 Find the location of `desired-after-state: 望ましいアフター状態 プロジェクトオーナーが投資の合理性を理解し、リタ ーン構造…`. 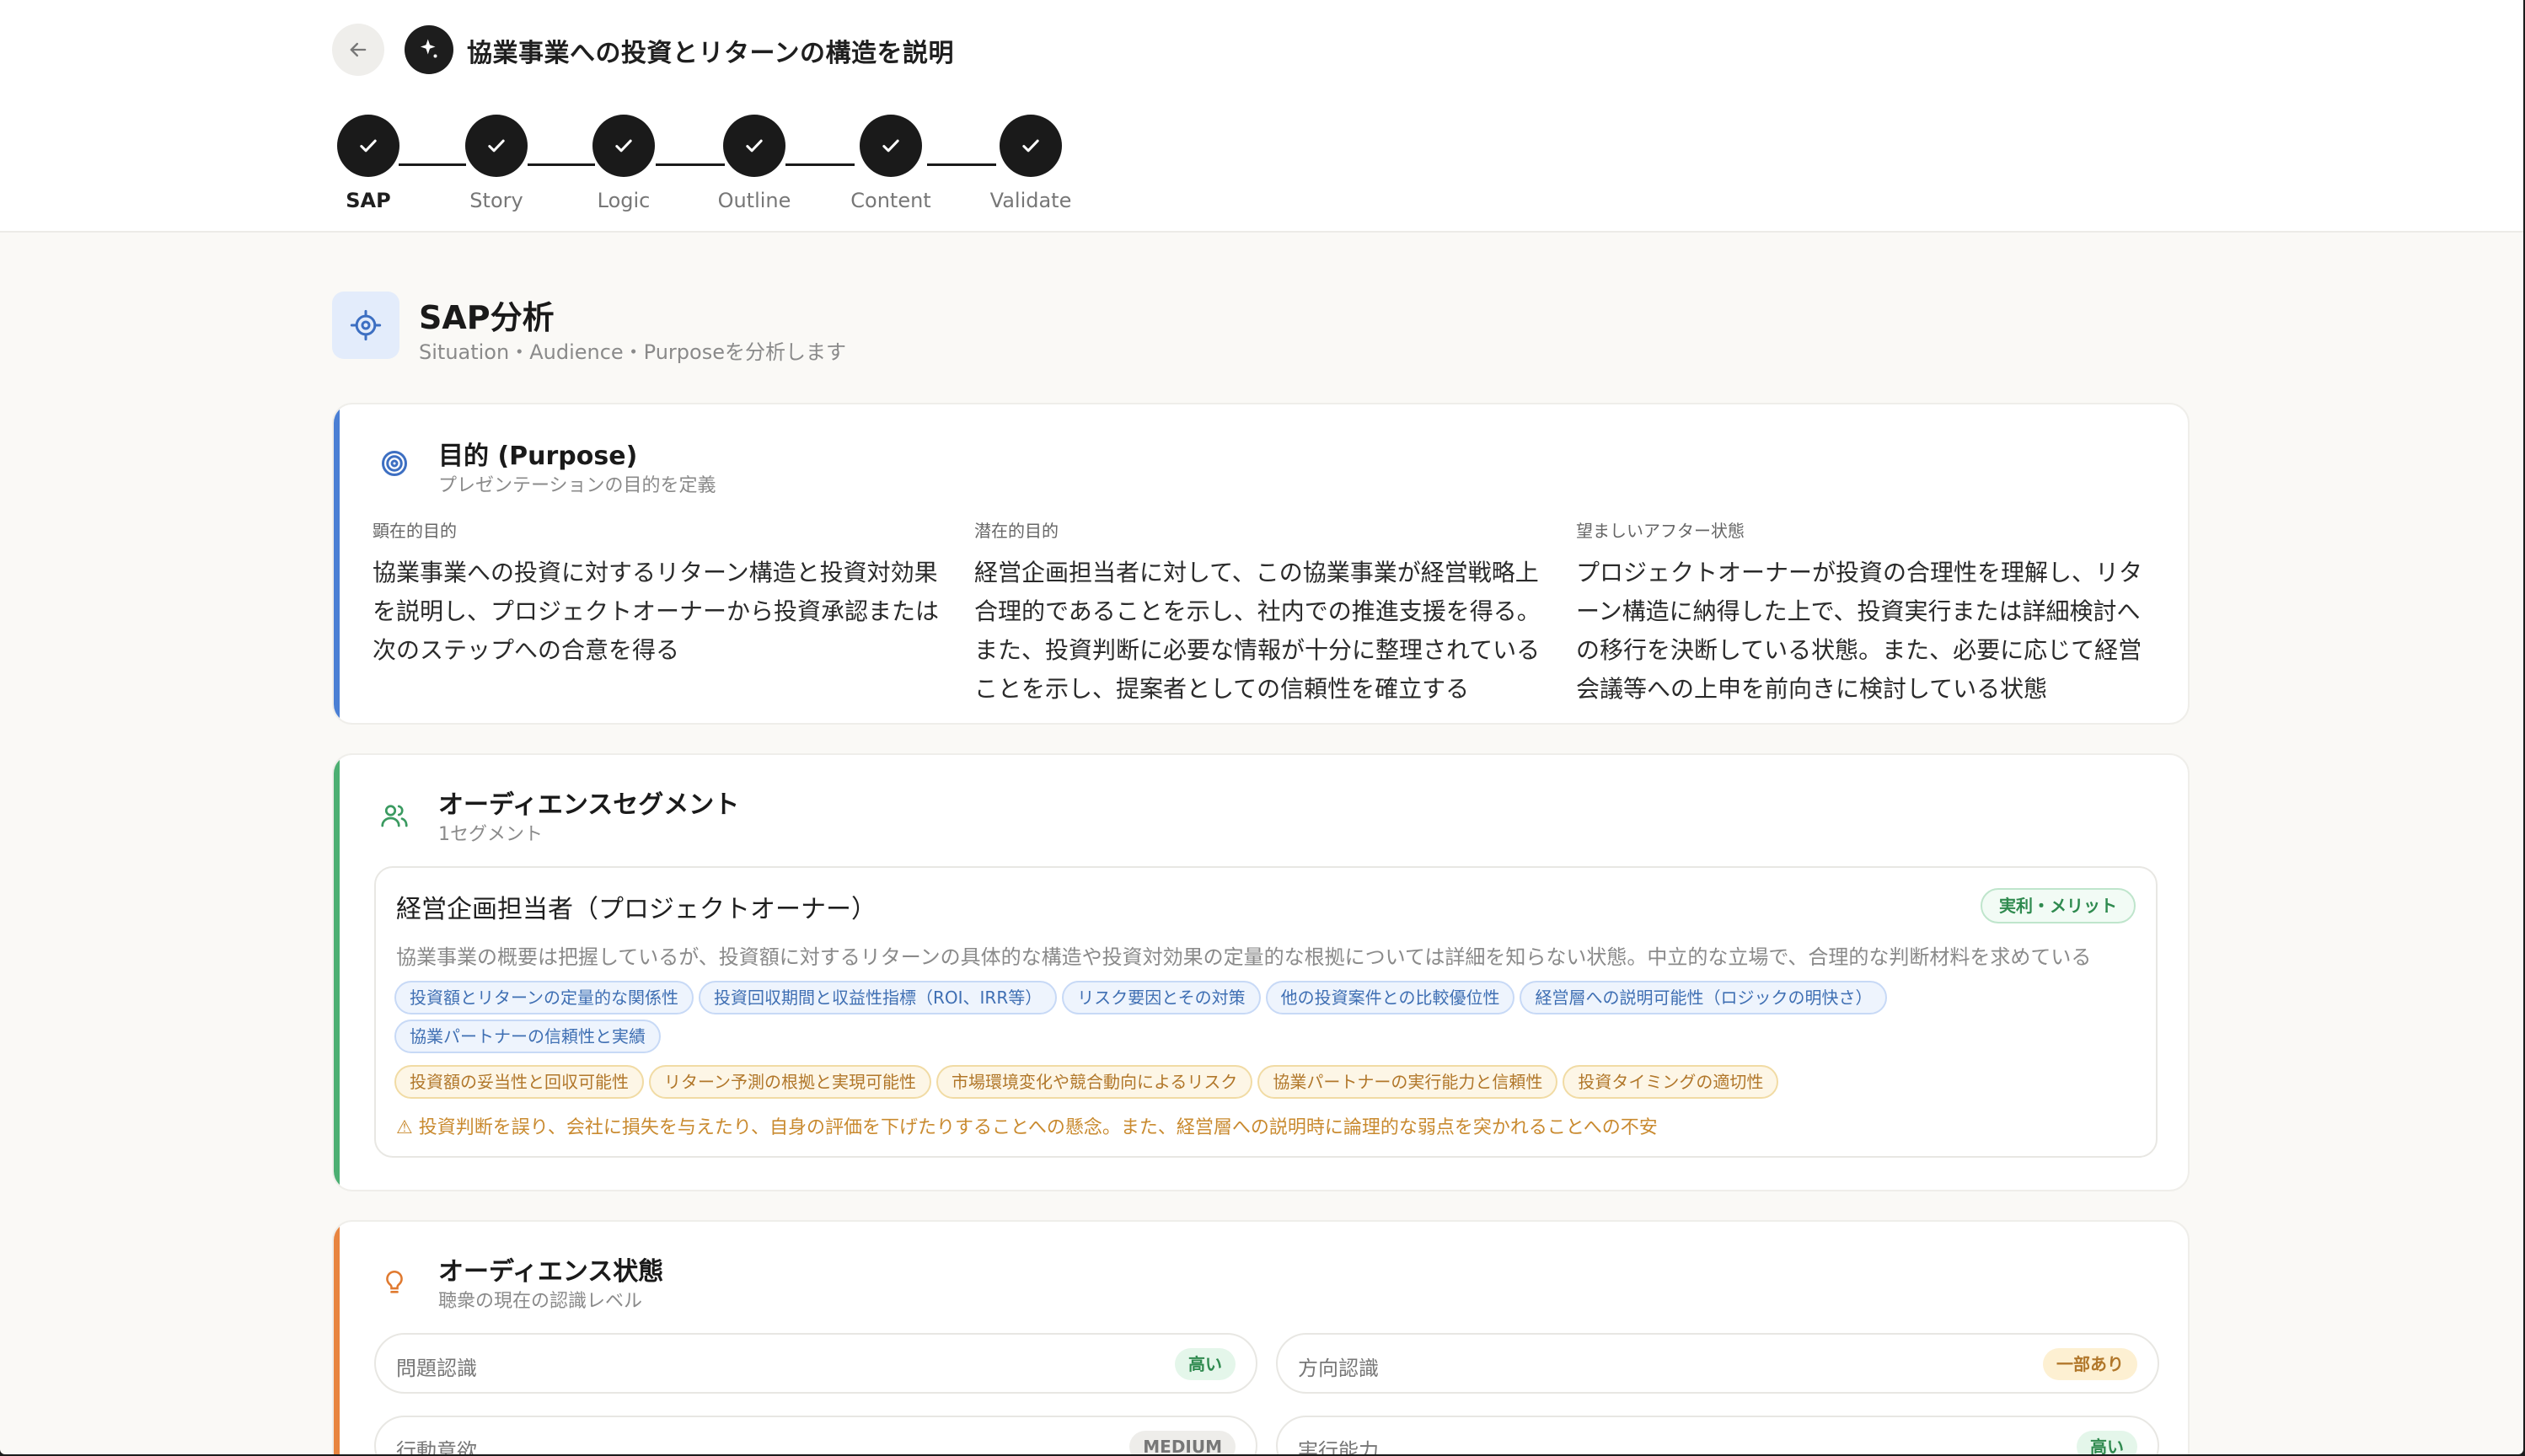

desired-after-state: 望ましいアフター状態 プロジェクトオーナーが投資の合理性を理解し、リタ ーン構造… is located at coordinates (1862, 613).